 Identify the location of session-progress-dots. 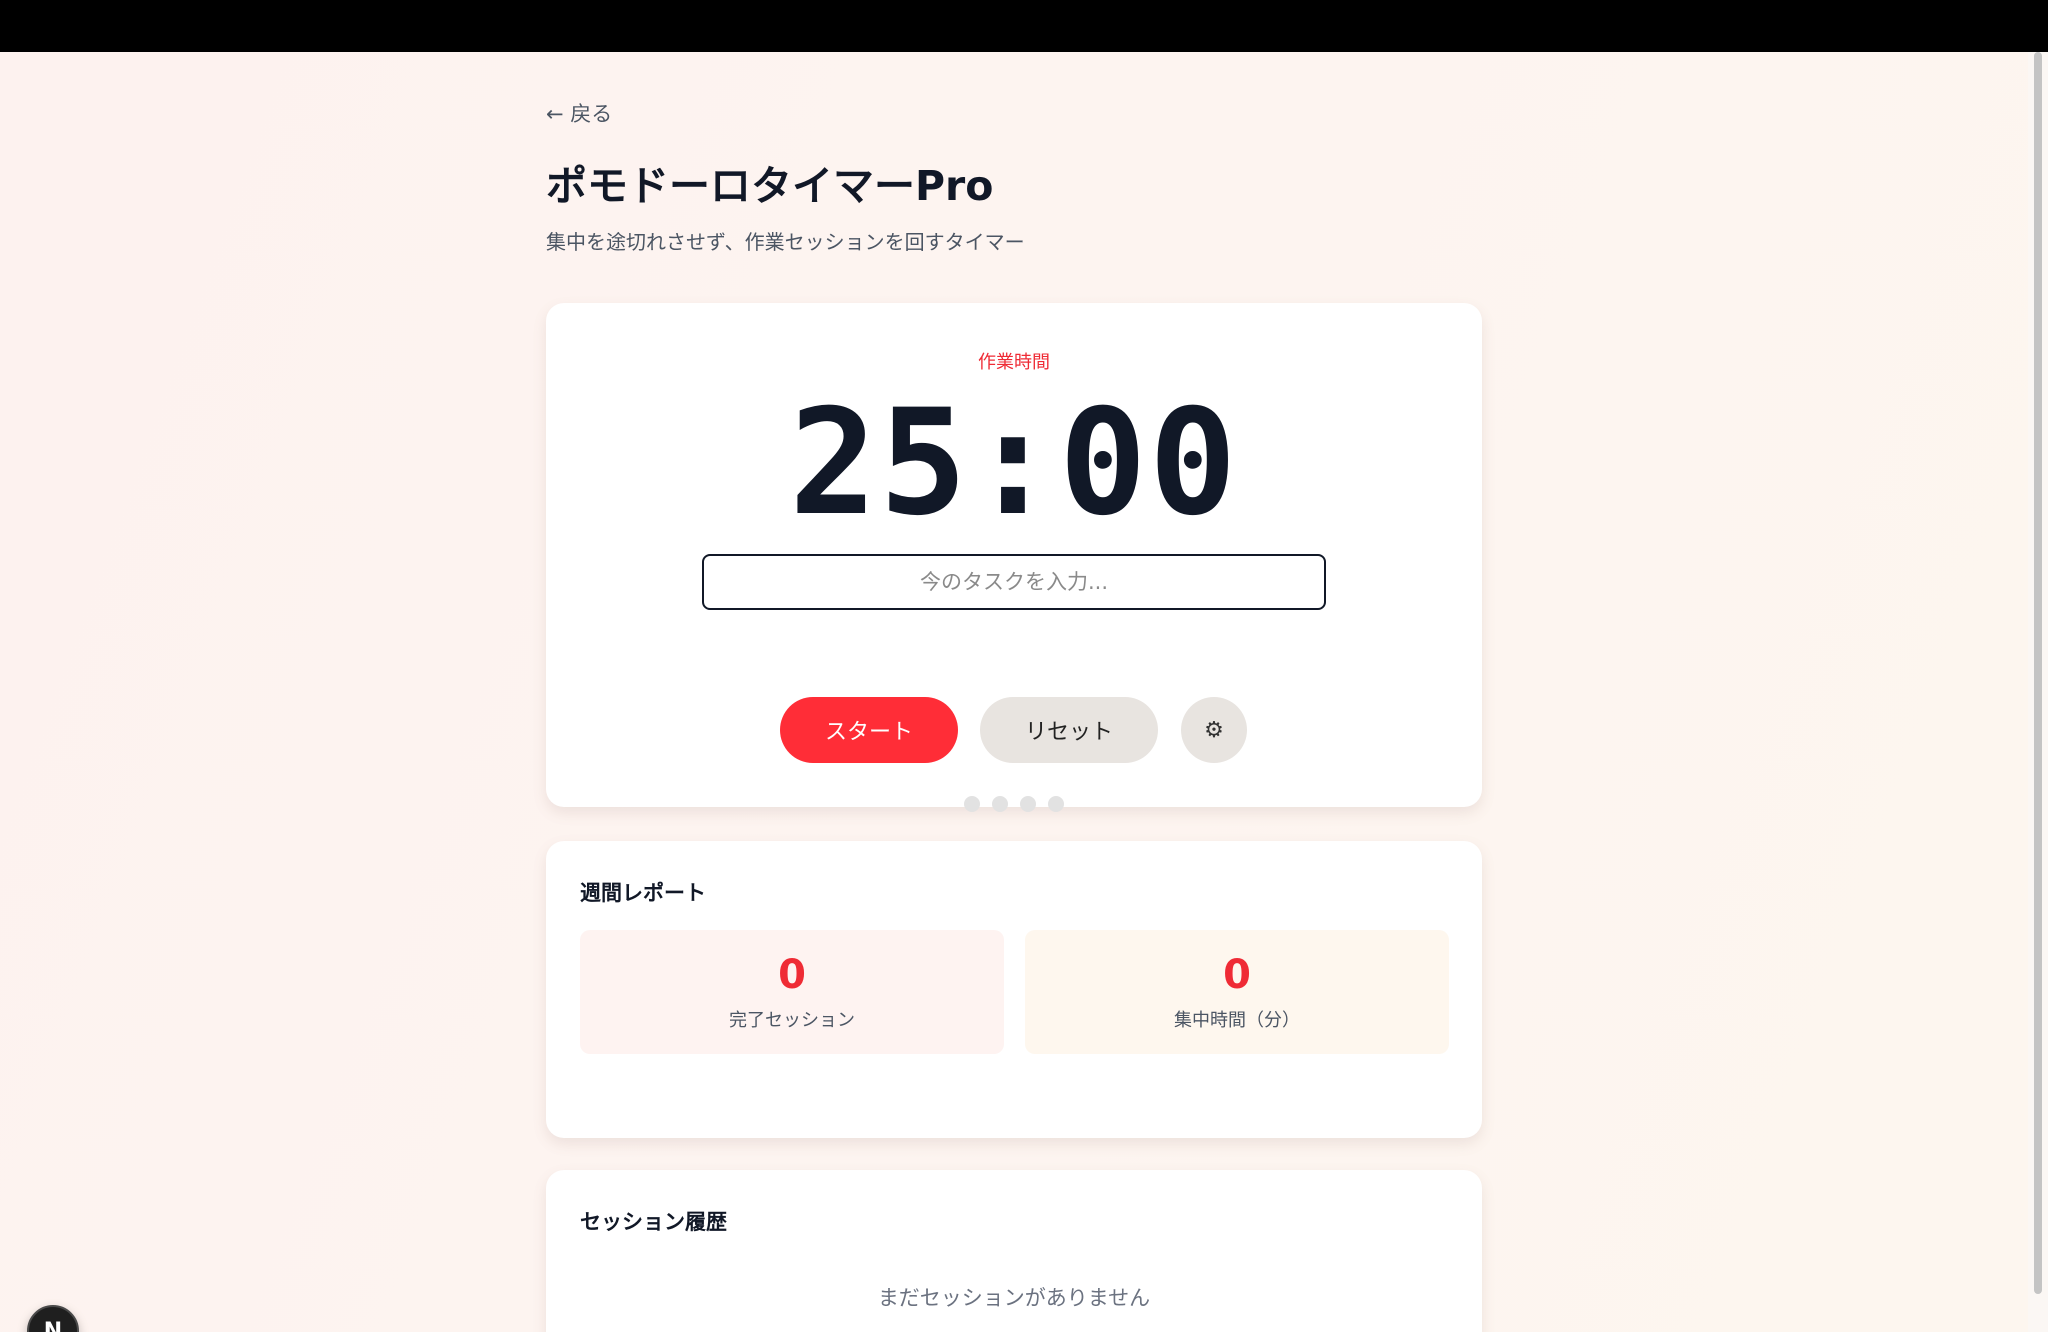
(1014, 804).